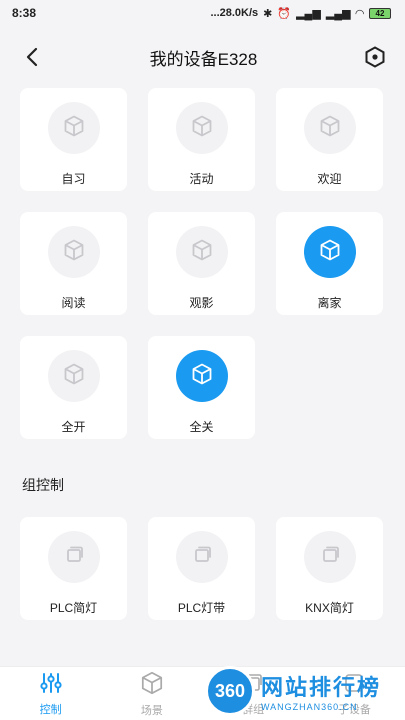 The image size is (405, 720). What do you see at coordinates (201, 608) in the screenshot?
I see `group-label: PLC灯带` at bounding box center [201, 608].